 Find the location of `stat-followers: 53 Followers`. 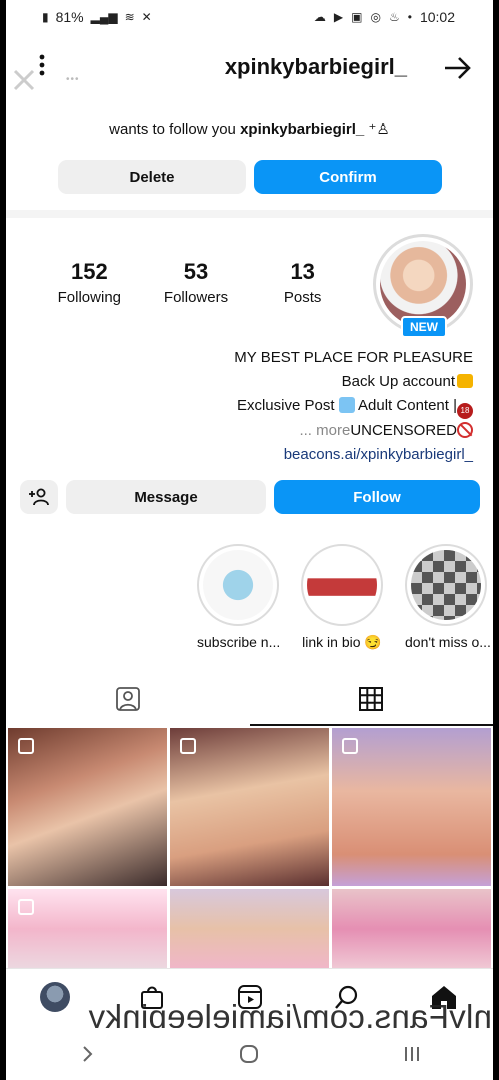

stat-followers: 53 Followers is located at coordinates (196, 283).